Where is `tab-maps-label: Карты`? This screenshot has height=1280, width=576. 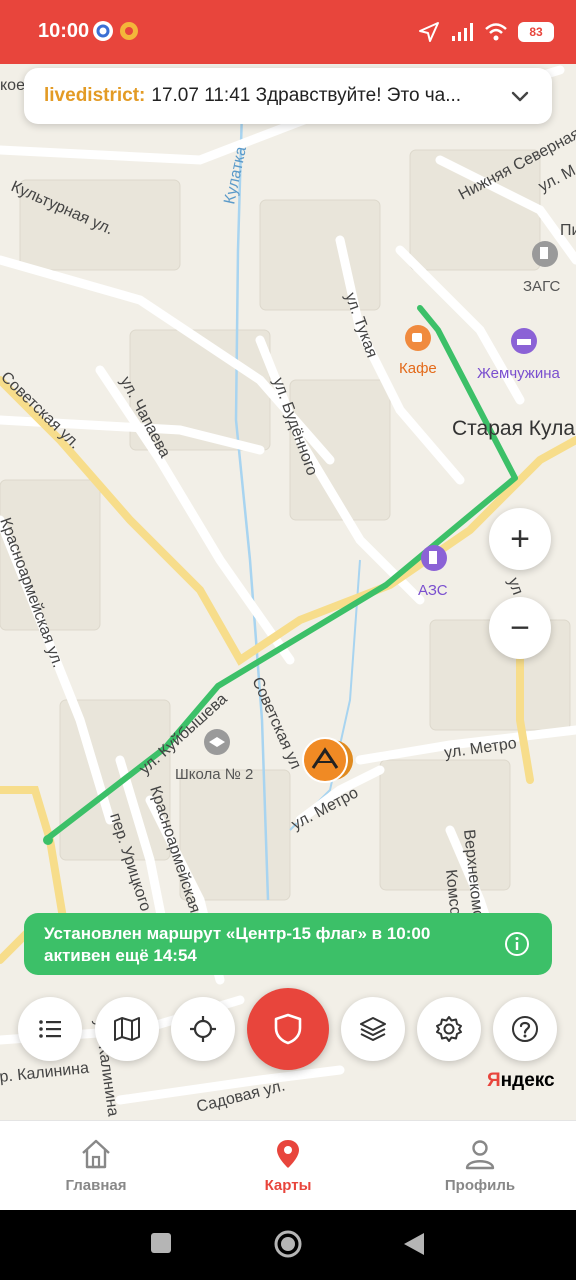 tab-maps-label: Карты is located at coordinates (288, 1185).